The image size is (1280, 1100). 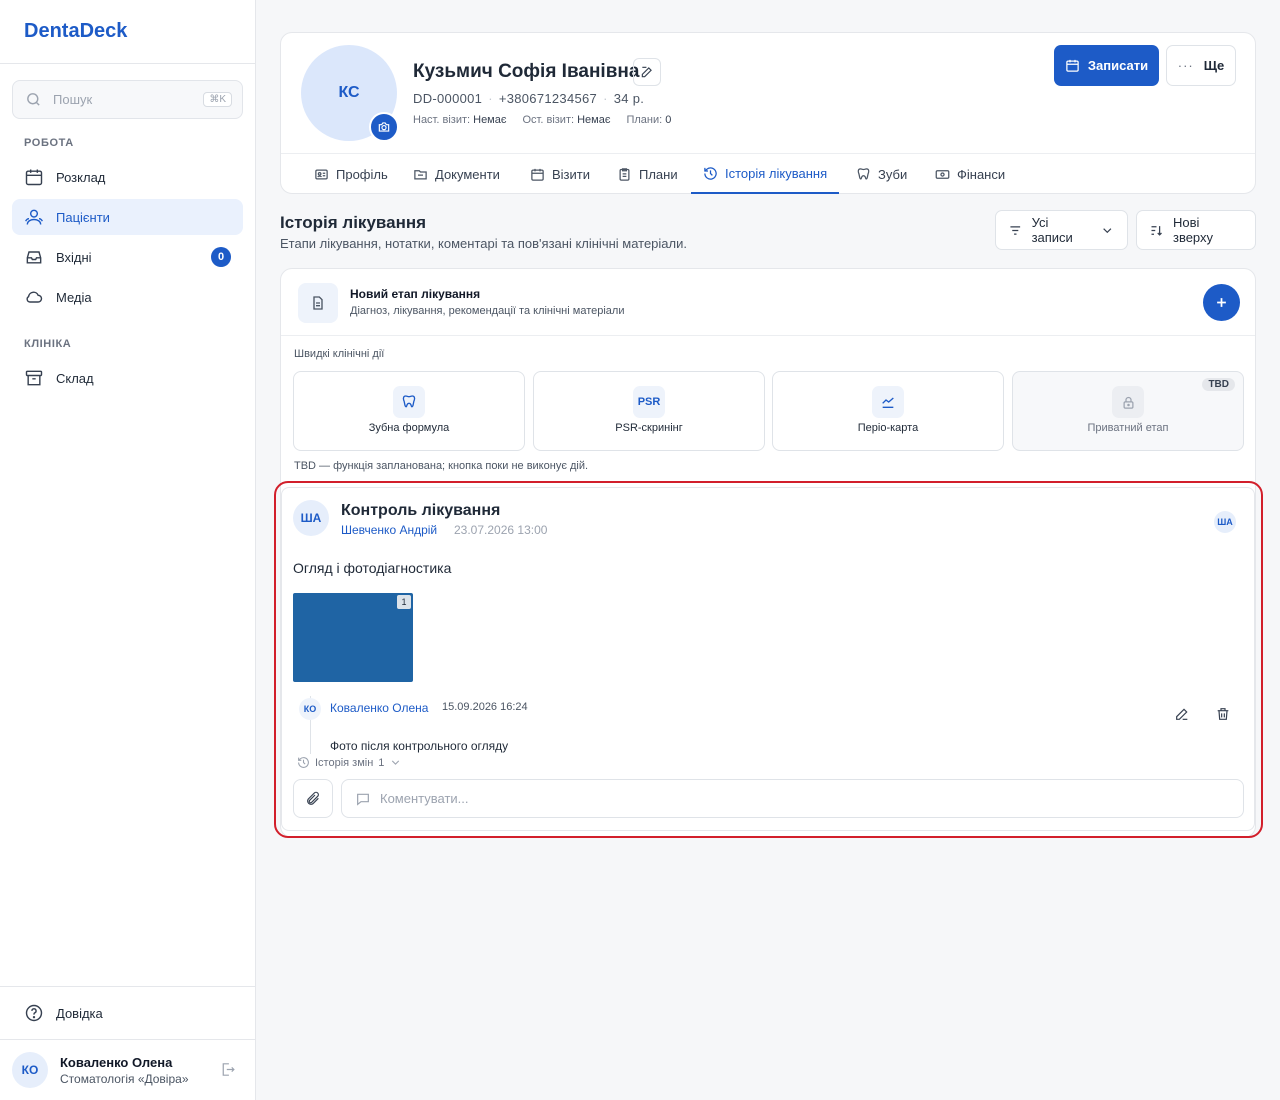 I want to click on plus-icon, so click(x=1221, y=302).